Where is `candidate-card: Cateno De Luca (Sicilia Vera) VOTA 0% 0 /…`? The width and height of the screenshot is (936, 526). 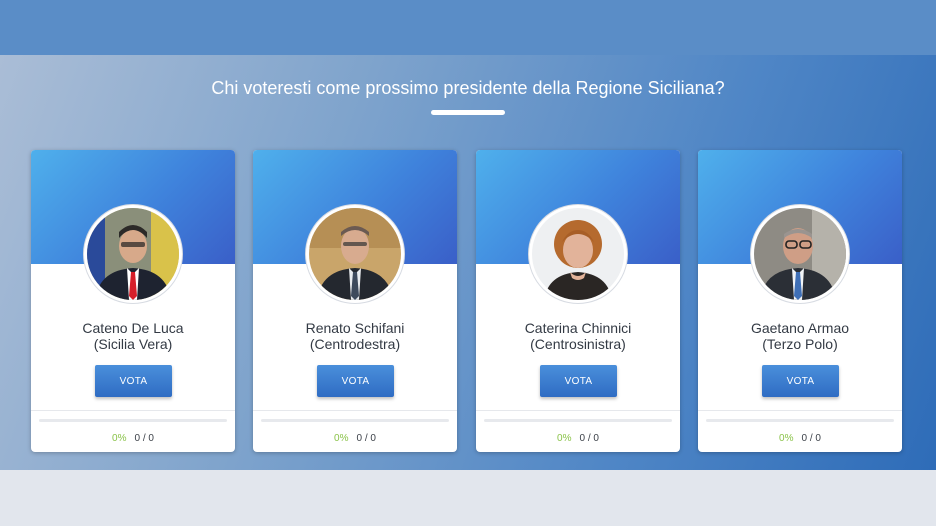 candidate-card: Cateno De Luca (Sicilia Vera) VOTA 0% 0 /… is located at coordinates (133, 301).